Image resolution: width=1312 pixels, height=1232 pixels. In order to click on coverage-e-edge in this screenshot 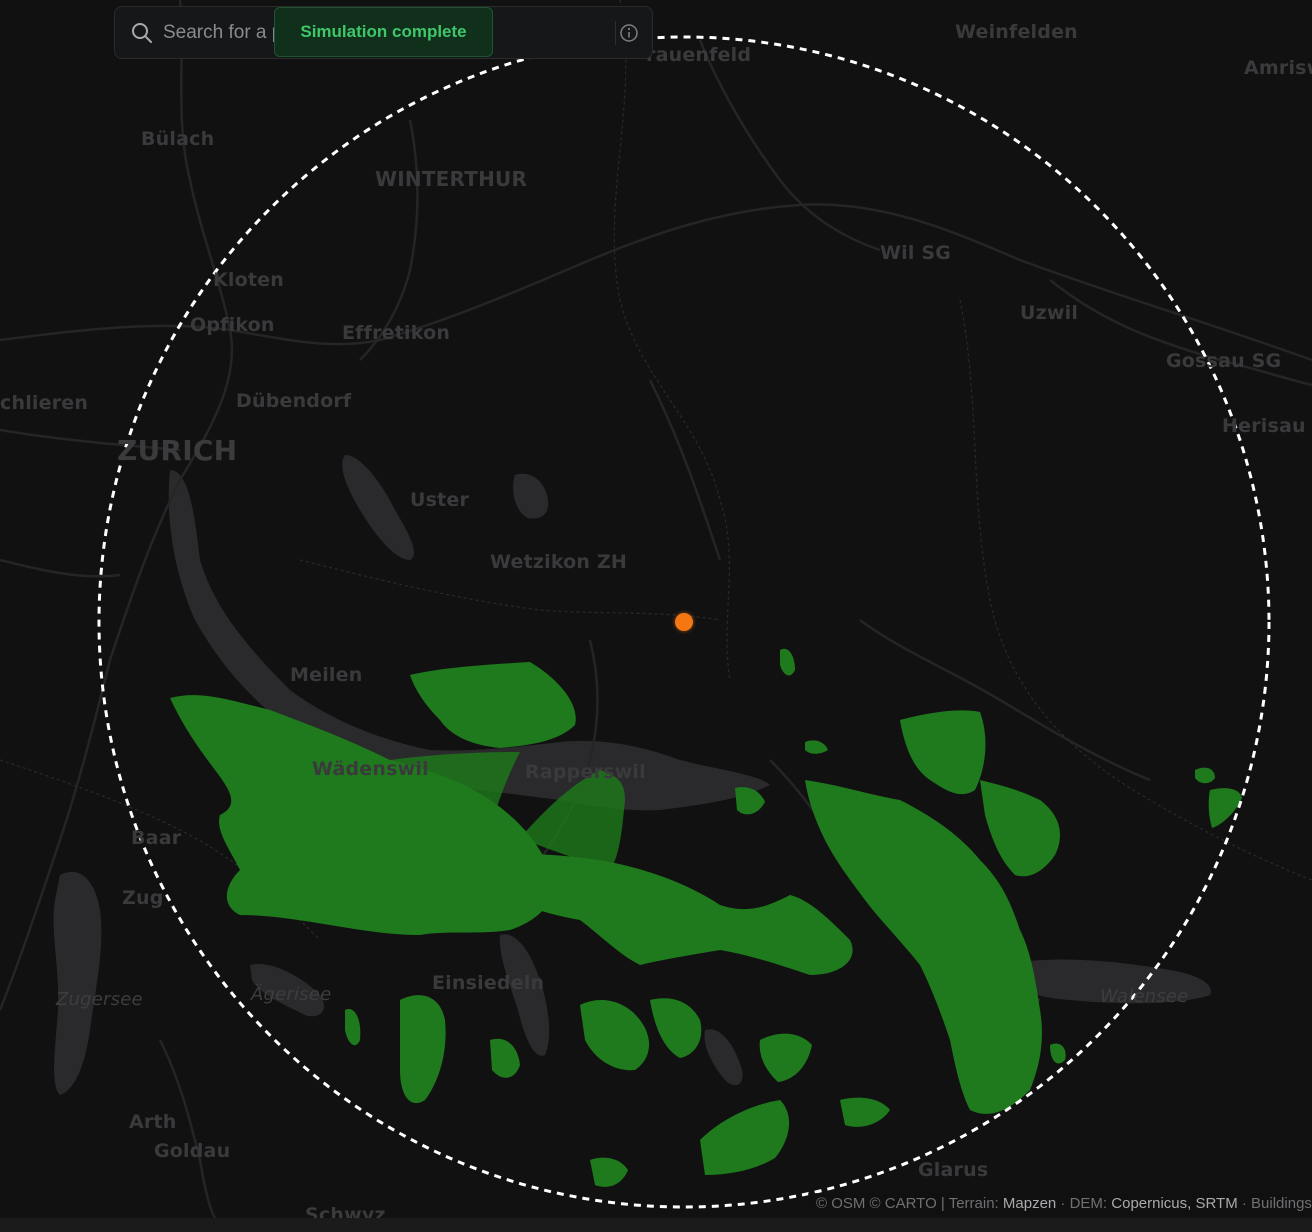, I will do `click(1225, 808)`.